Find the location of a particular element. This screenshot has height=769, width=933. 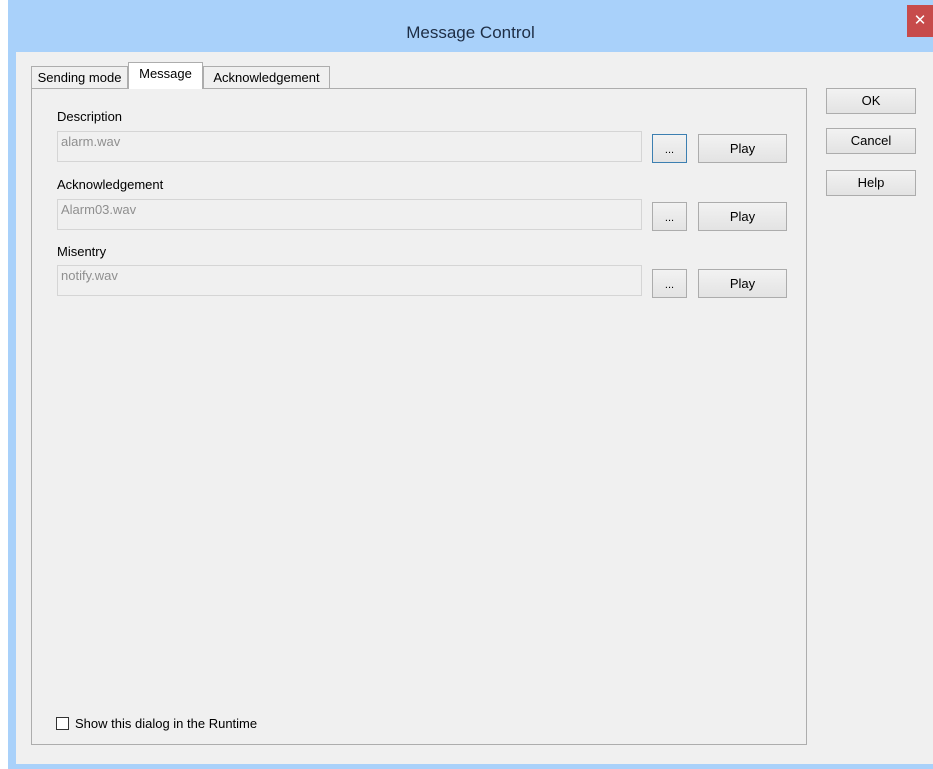

help-button: Help is located at coordinates (871, 183).